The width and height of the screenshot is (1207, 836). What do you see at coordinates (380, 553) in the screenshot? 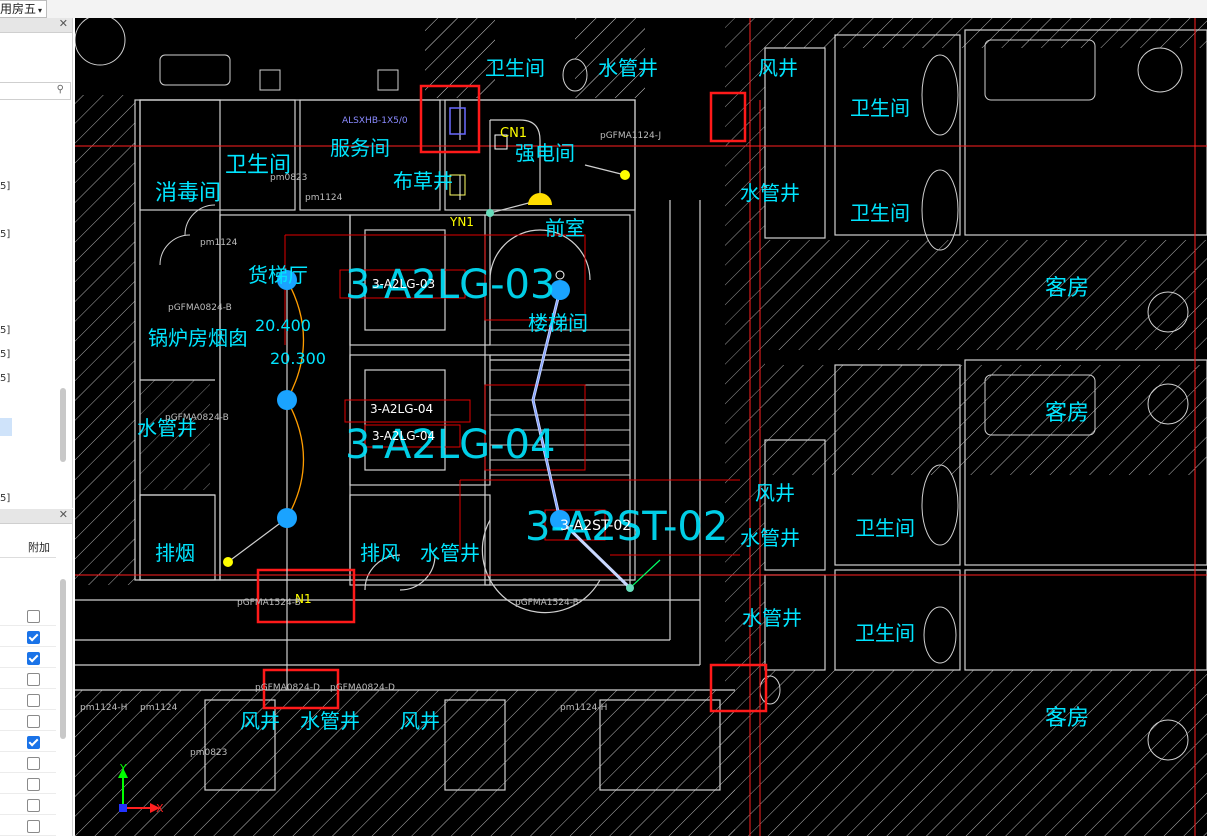
I see `room-label: 排风` at bounding box center [380, 553].